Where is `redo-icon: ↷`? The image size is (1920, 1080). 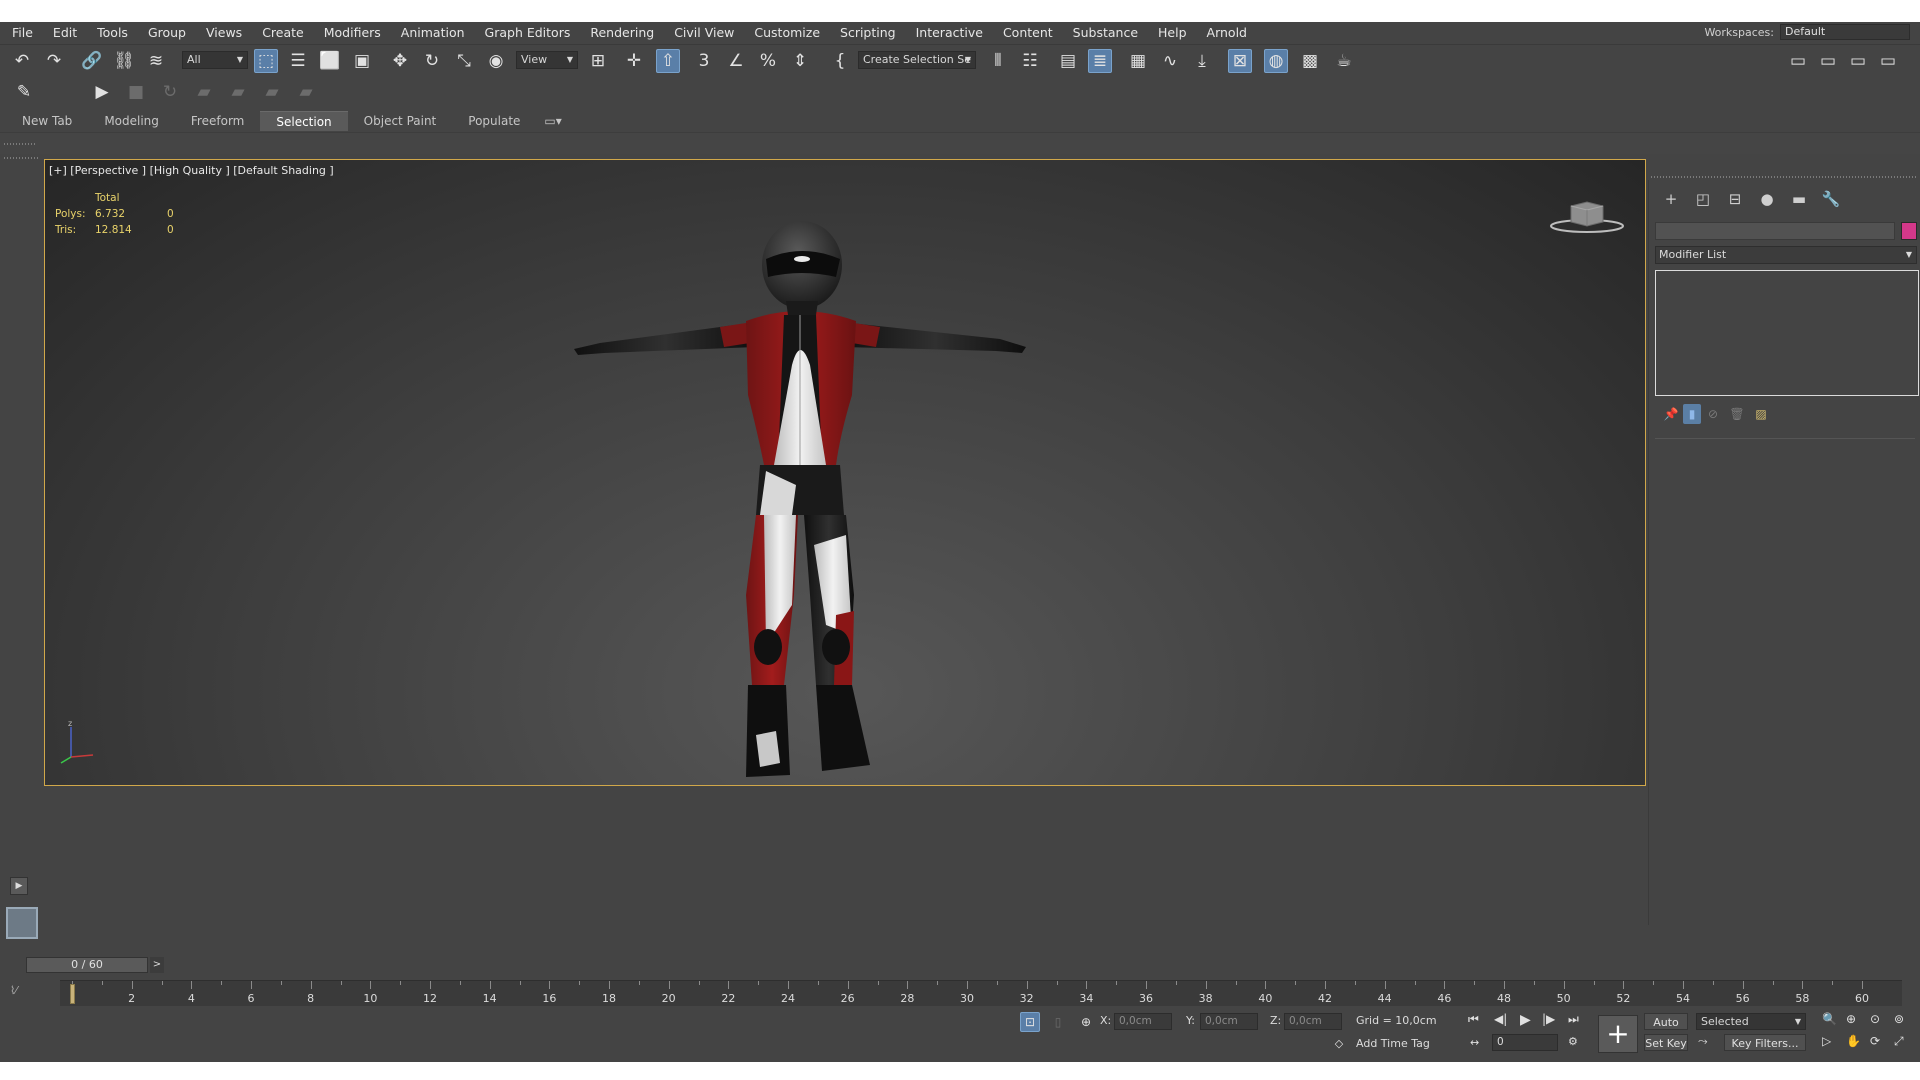 redo-icon: ↷ is located at coordinates (54, 61).